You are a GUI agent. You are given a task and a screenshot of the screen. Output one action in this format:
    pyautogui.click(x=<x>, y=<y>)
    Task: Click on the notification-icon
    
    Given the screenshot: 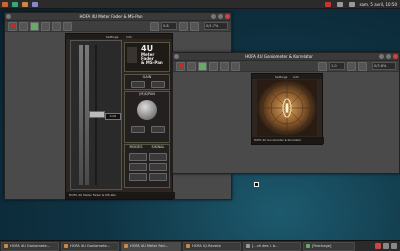 What is the action you would take?
    pyautogui.click(x=328, y=4)
    